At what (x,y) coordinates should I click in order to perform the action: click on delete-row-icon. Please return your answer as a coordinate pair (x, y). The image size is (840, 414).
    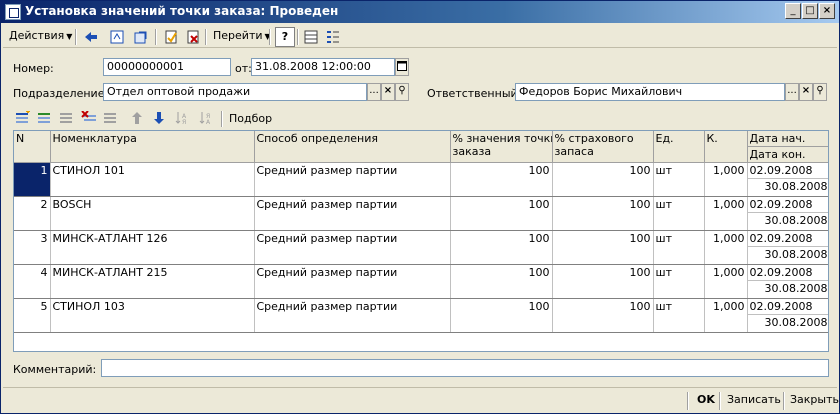
    Looking at the image, I should click on (90, 120).